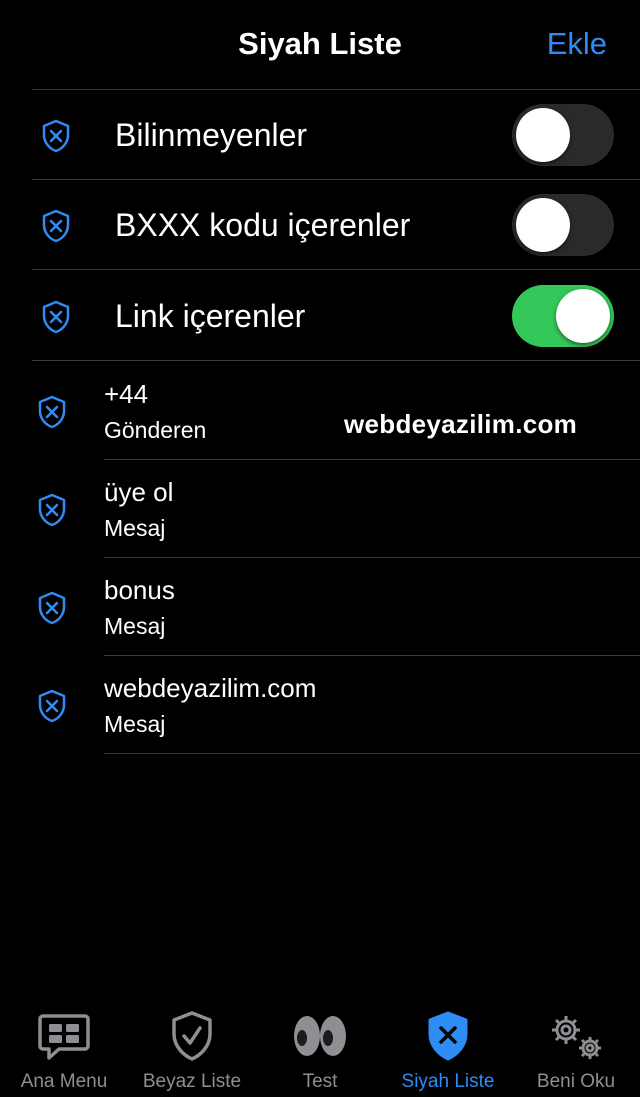 Image resolution: width=640 pixels, height=1097 pixels. I want to click on links-switch, so click(563, 316).